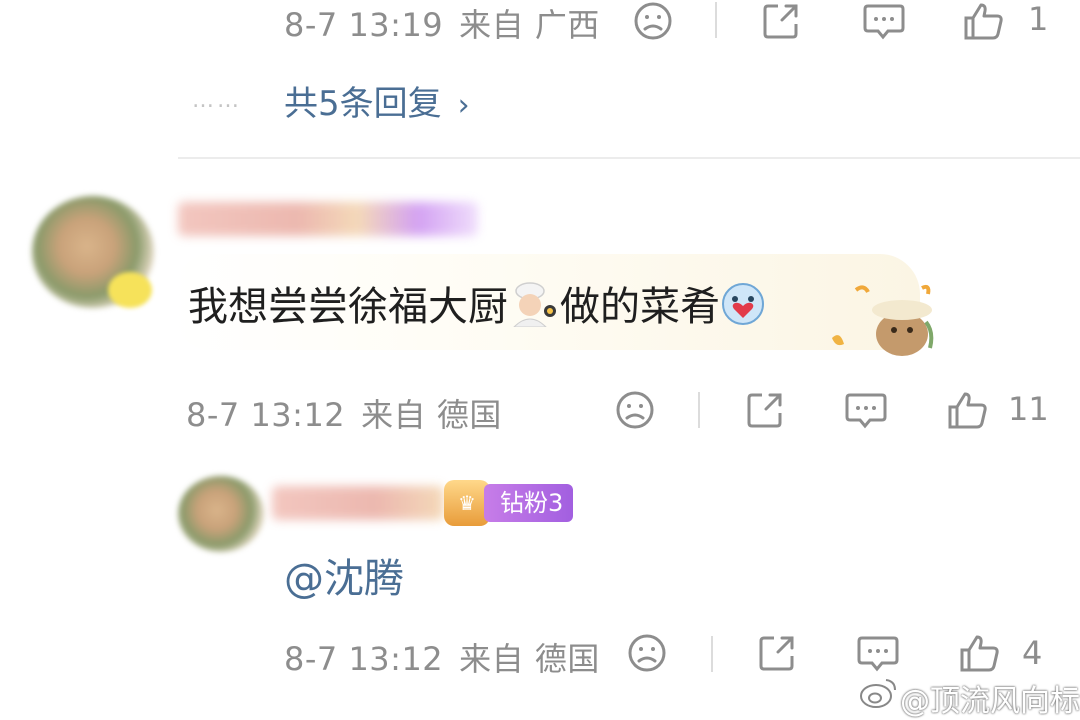 The image size is (1080, 720). What do you see at coordinates (492, 25) in the screenshot?
I see `top-reply-from-label: 来自` at bounding box center [492, 25].